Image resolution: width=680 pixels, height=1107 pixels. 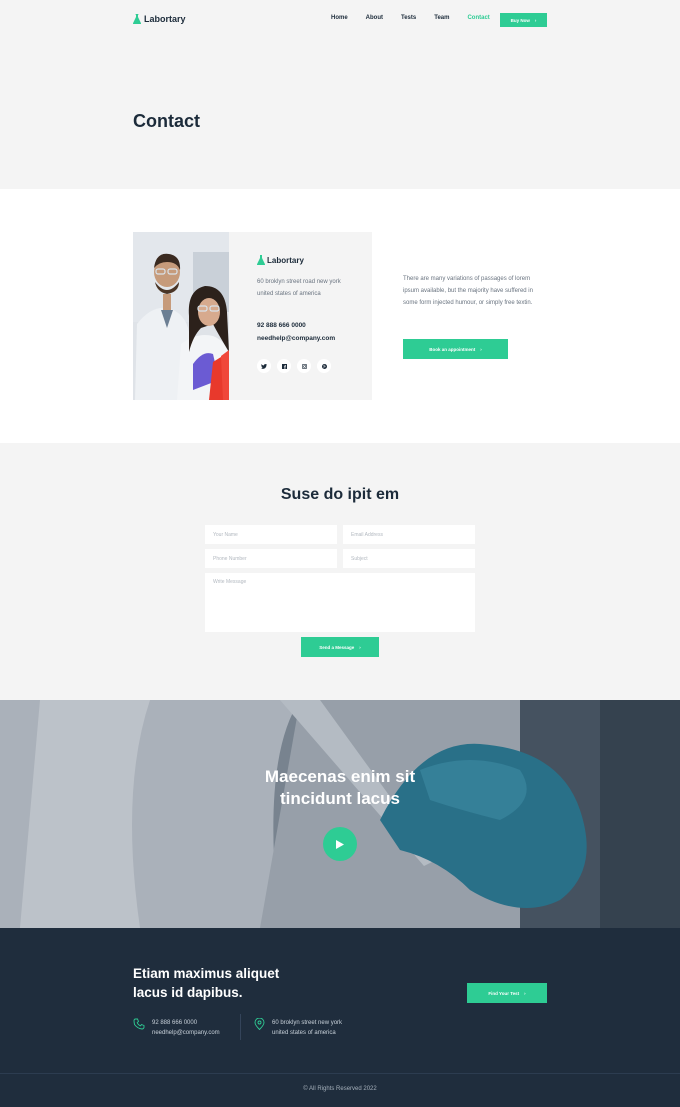 I want to click on location-pin-icon, so click(x=259, y=1024).